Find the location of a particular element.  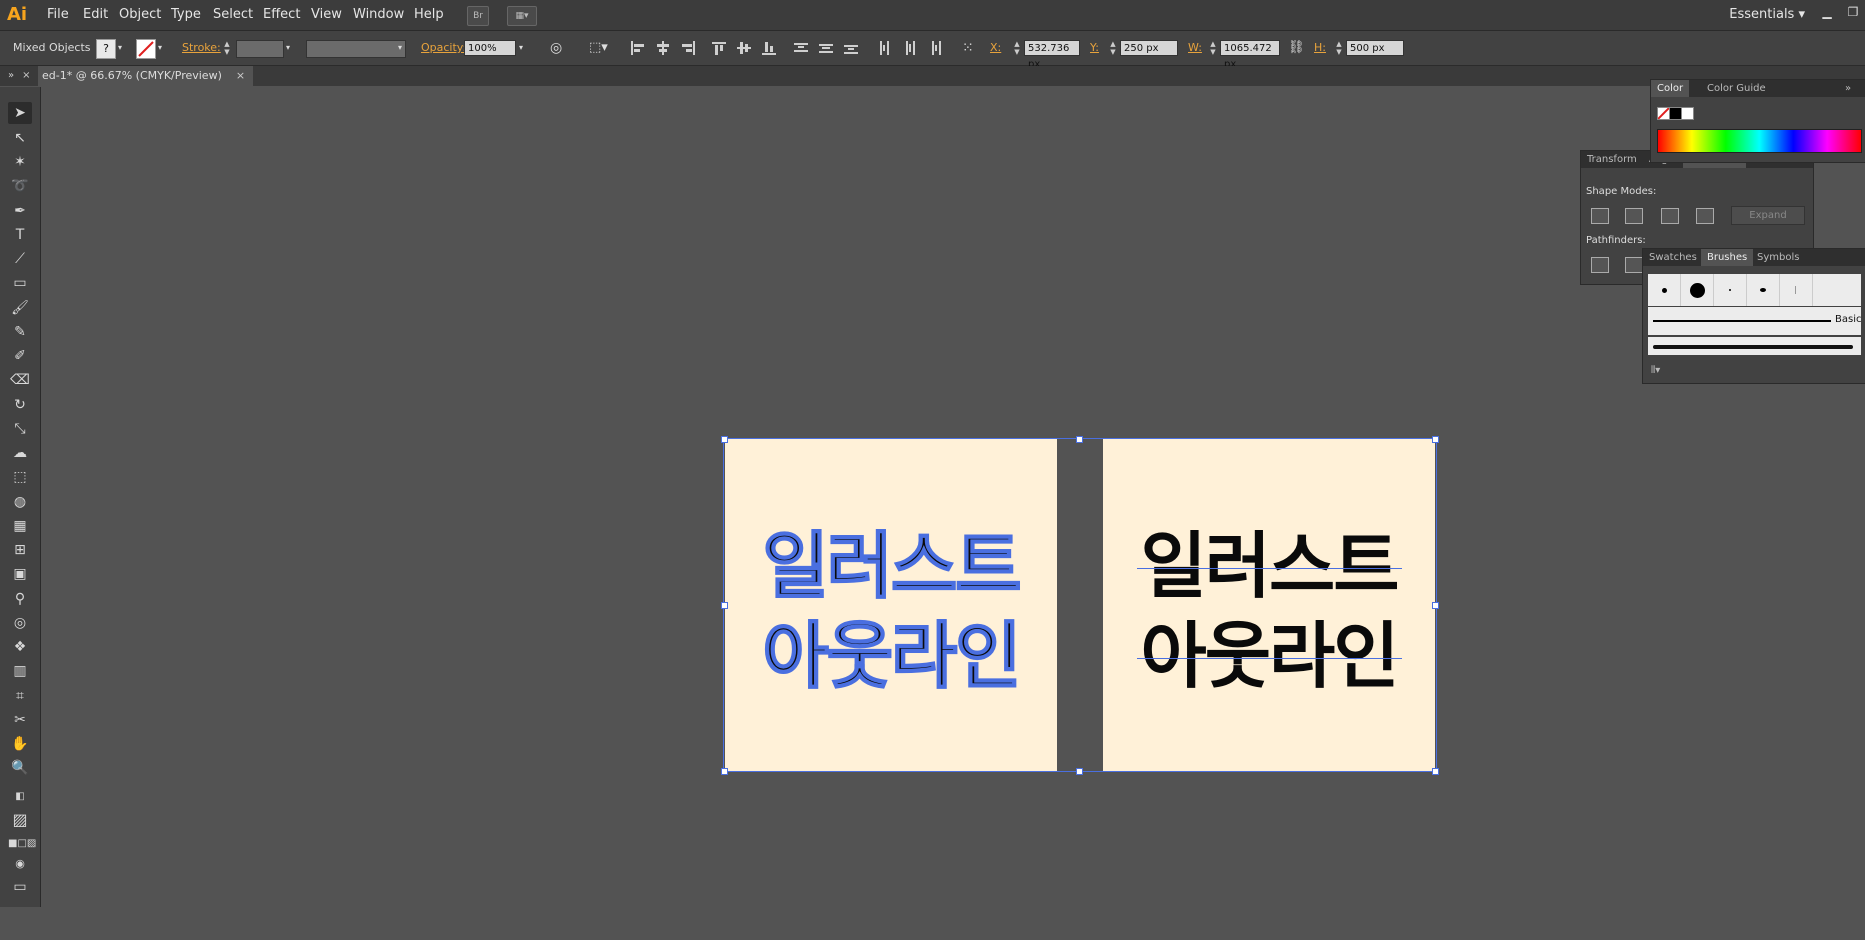

h-label: H: is located at coordinates (1320, 48).